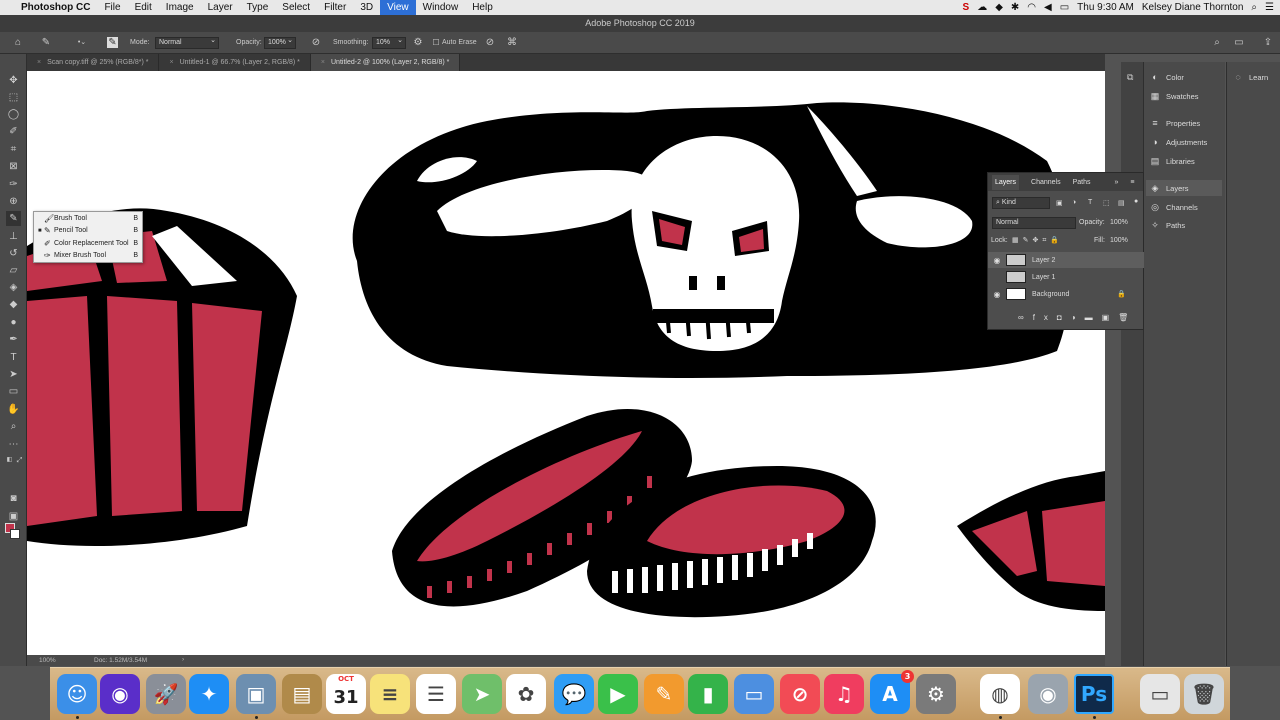  What do you see at coordinates (88, 218) in the screenshot?
I see `flyout-item-brush: 🖌 Brush Tool B` at bounding box center [88, 218].